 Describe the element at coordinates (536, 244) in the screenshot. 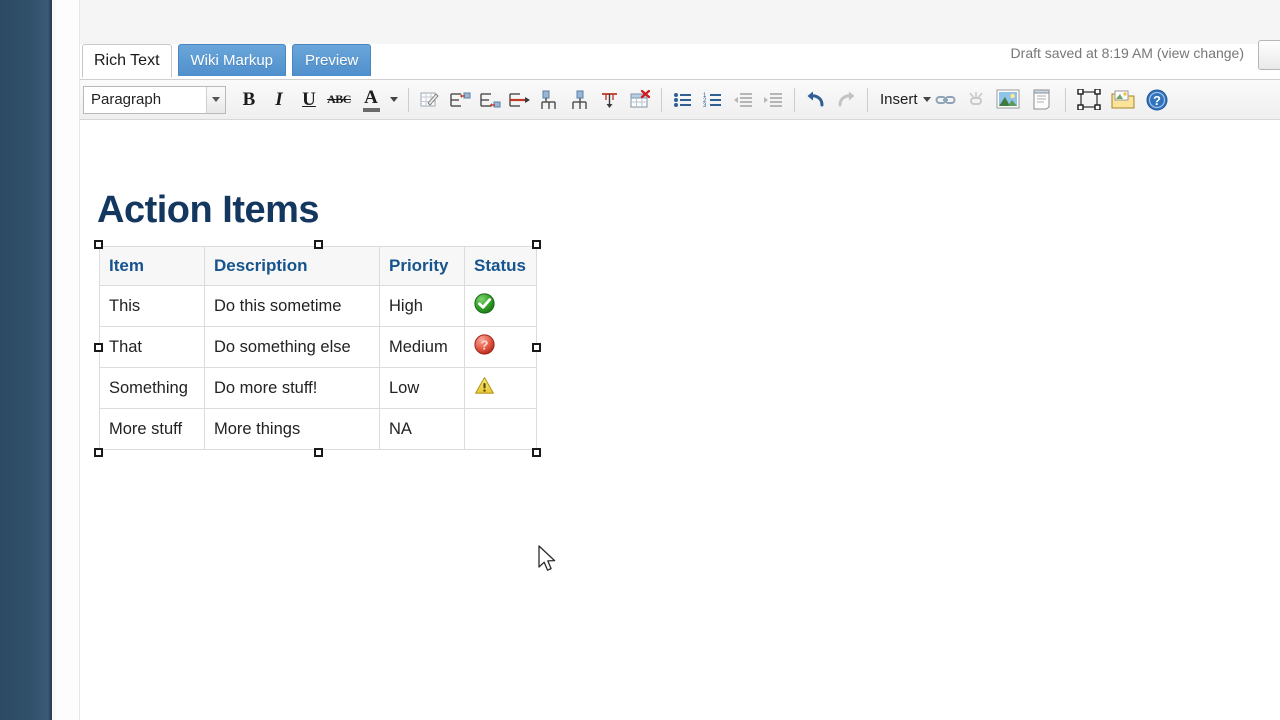

I see `resize-handle-top-right` at that location.